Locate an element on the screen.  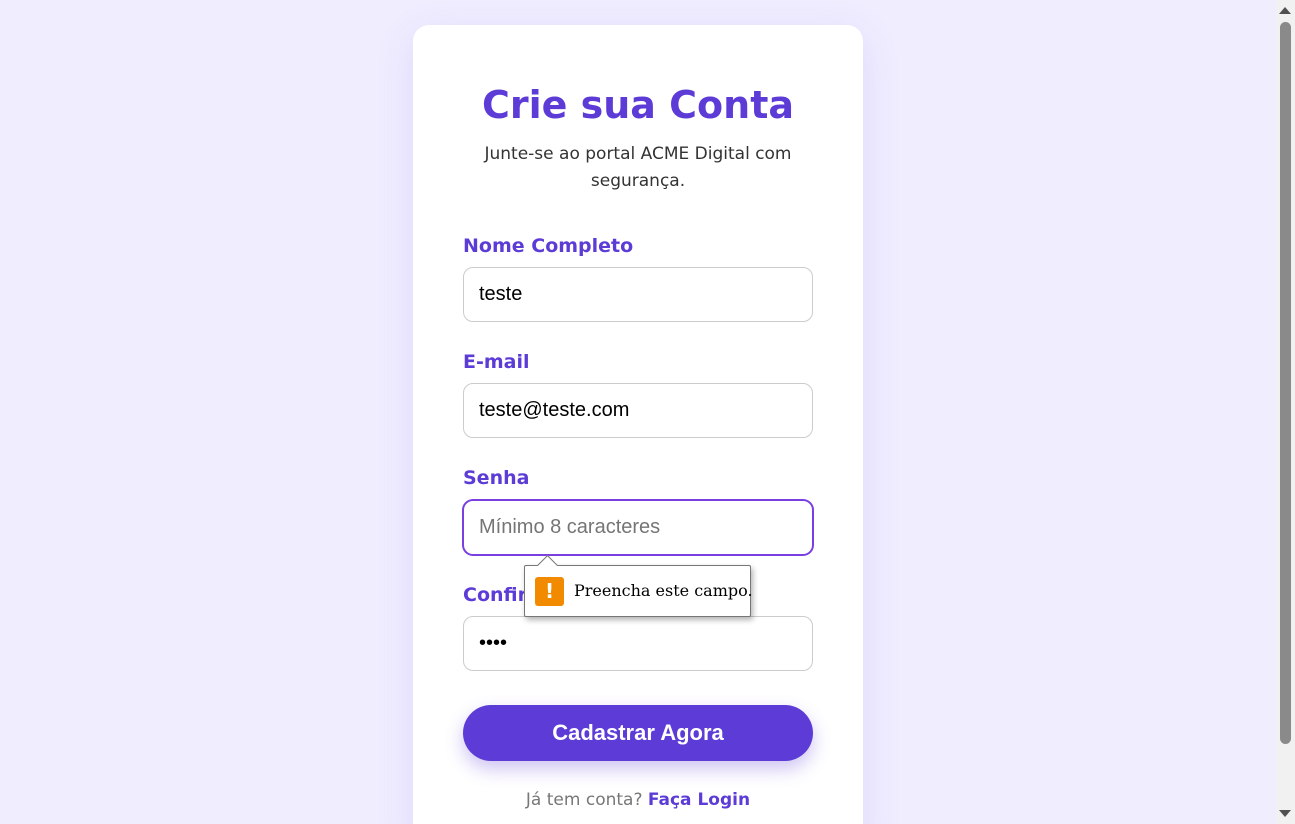
page-title: Crie sua Conta is located at coordinates (638, 105).